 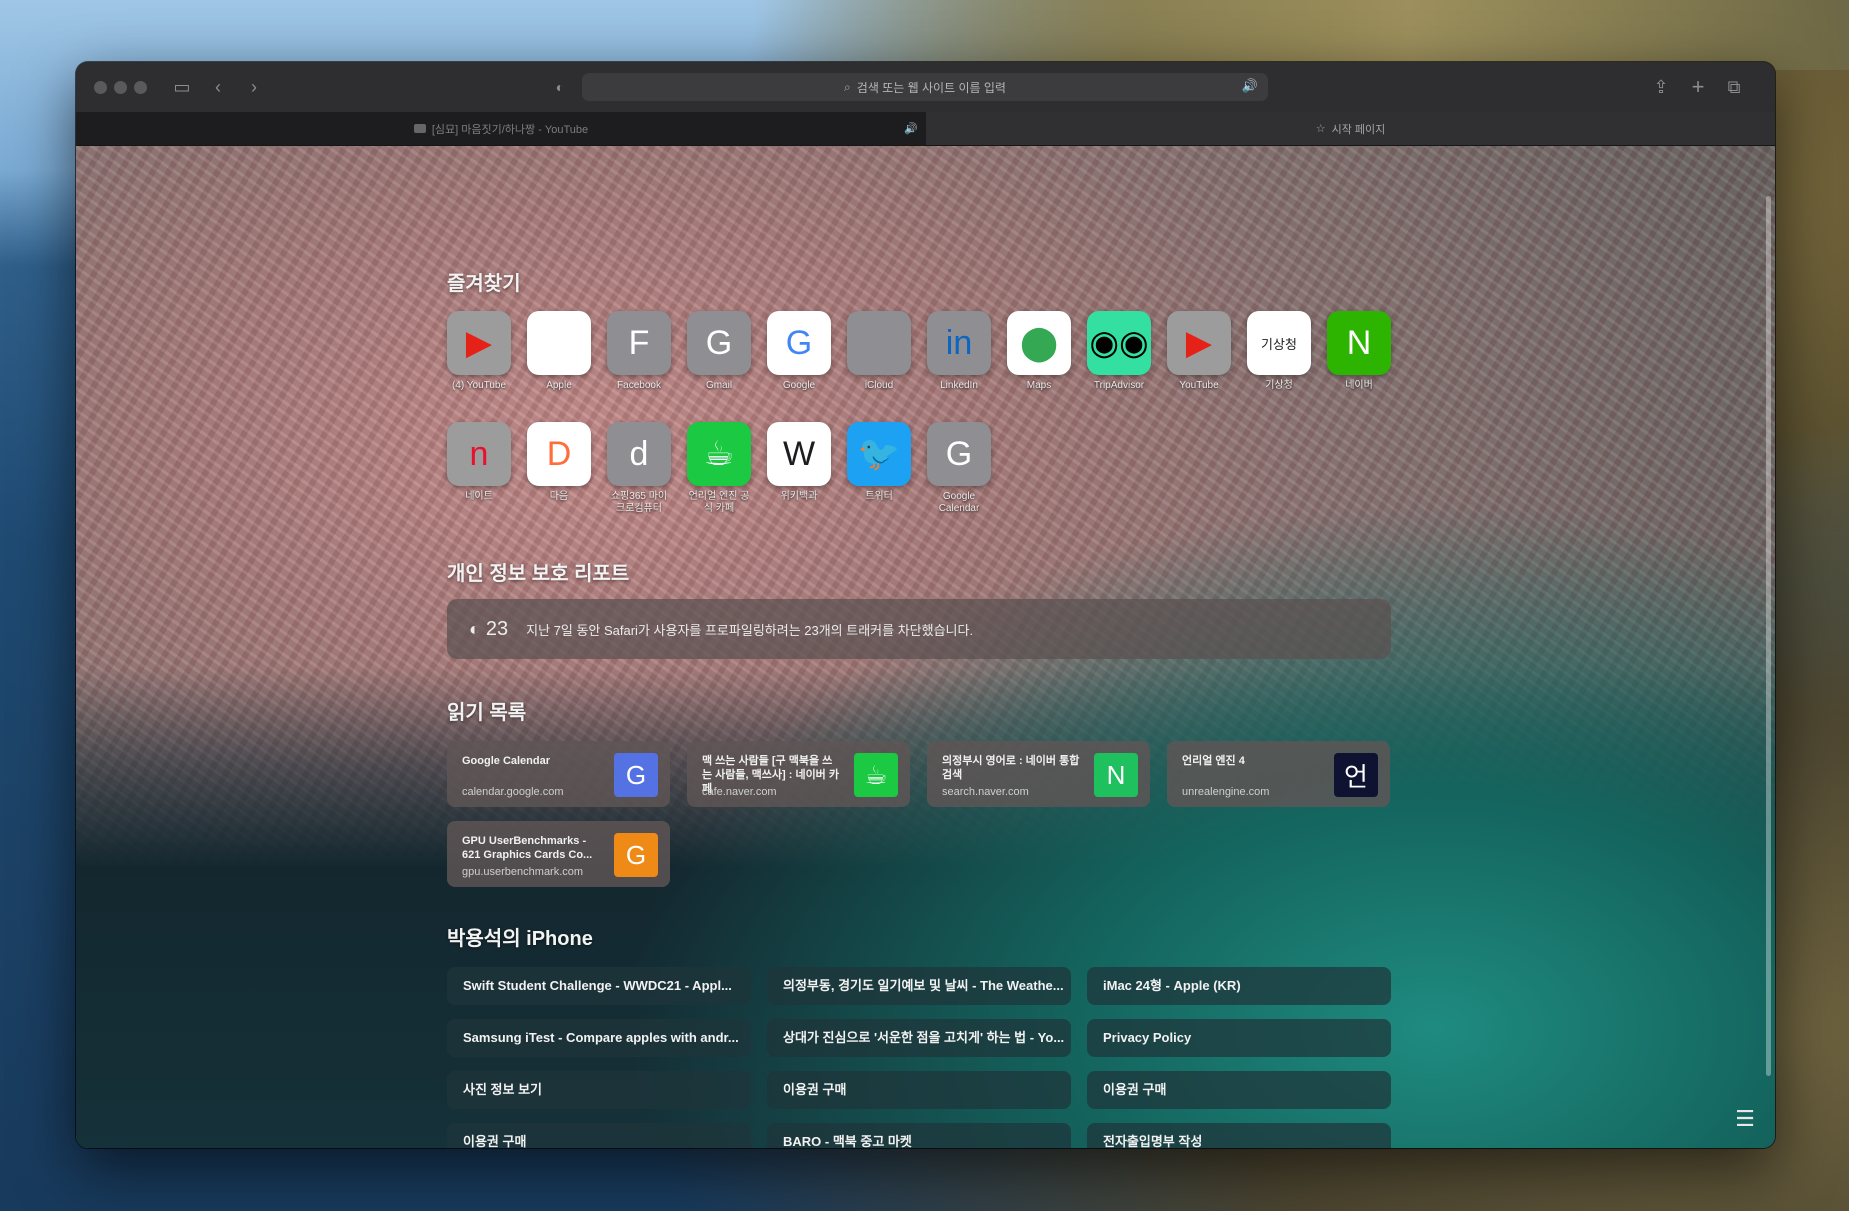 What do you see at coordinates (719, 454) in the screenshot?
I see `cafe-icon: ☕` at bounding box center [719, 454].